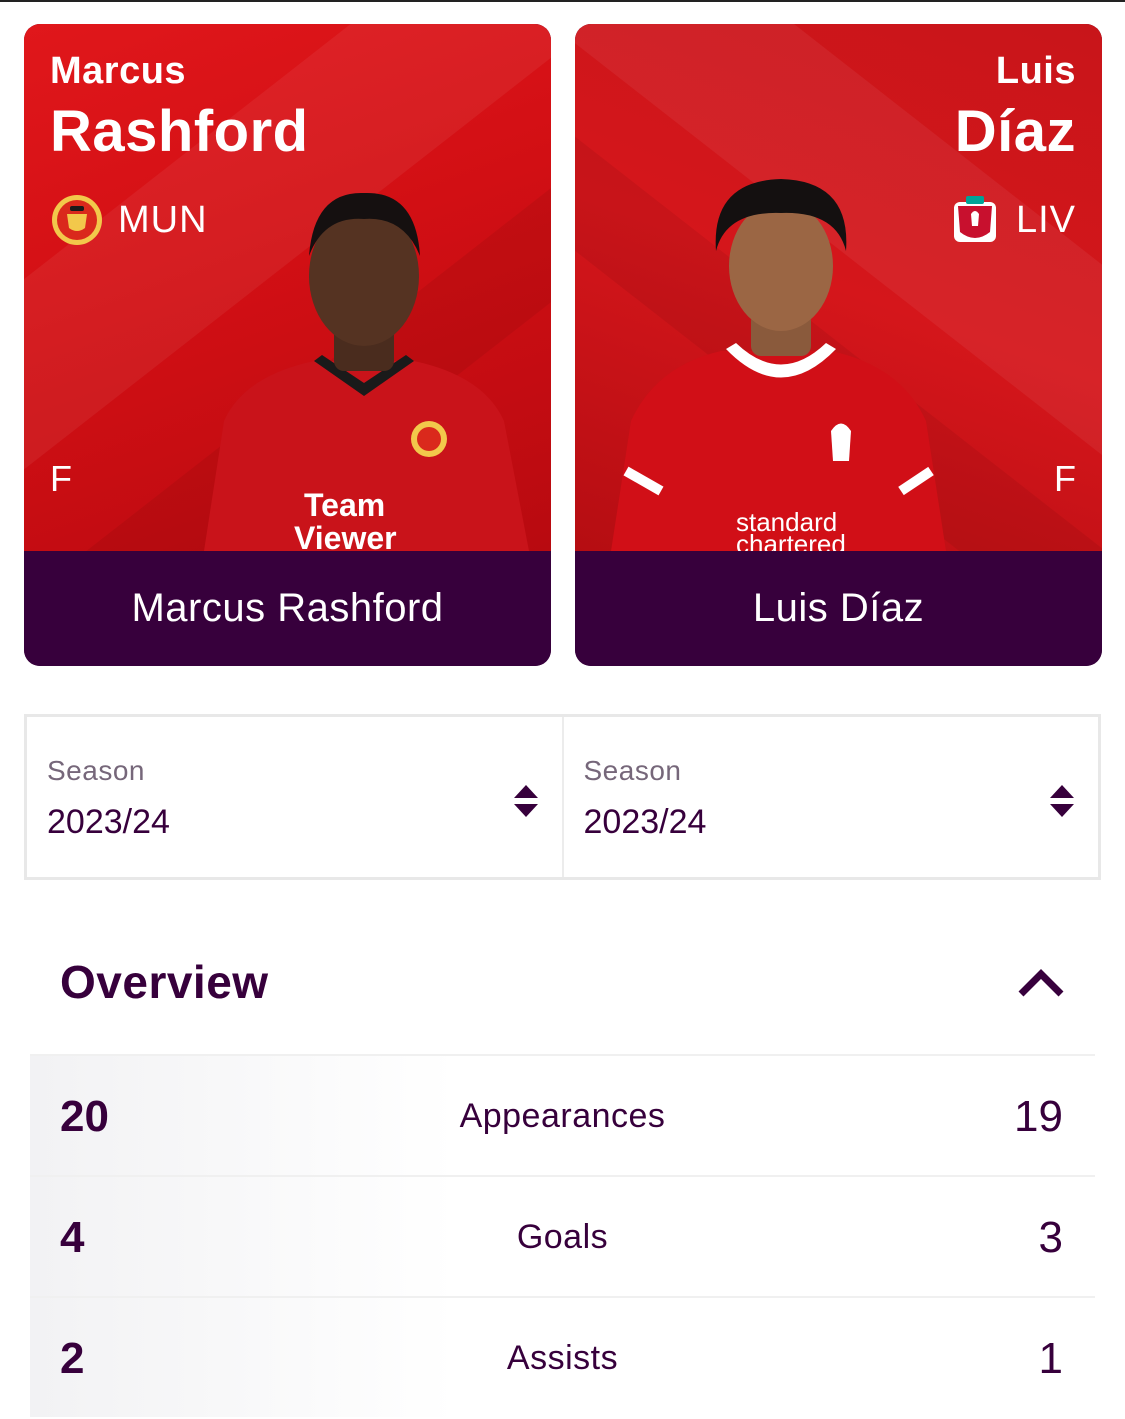  Describe the element at coordinates (163, 219) in the screenshot. I see `club-abbreviation: MUN` at that location.